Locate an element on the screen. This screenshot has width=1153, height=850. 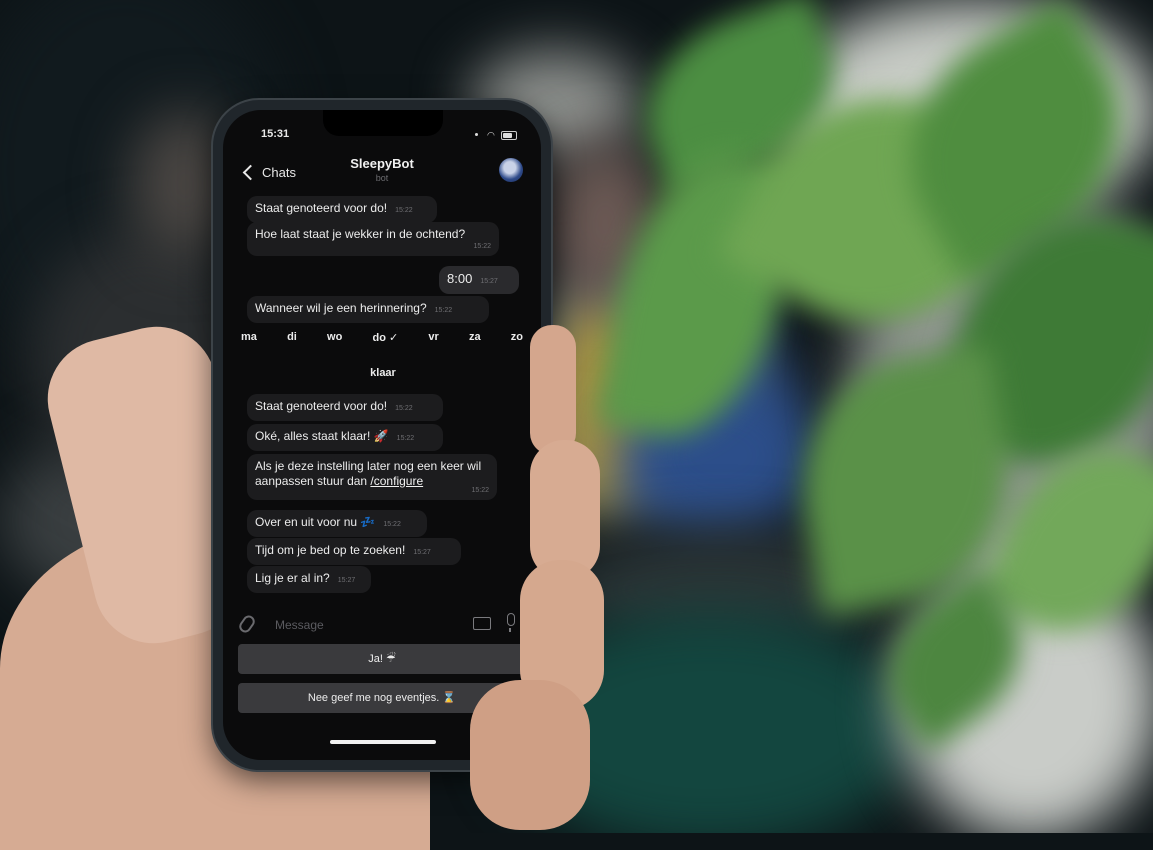
reply-button-ja: Ja! ☔ is located at coordinates (382, 659).